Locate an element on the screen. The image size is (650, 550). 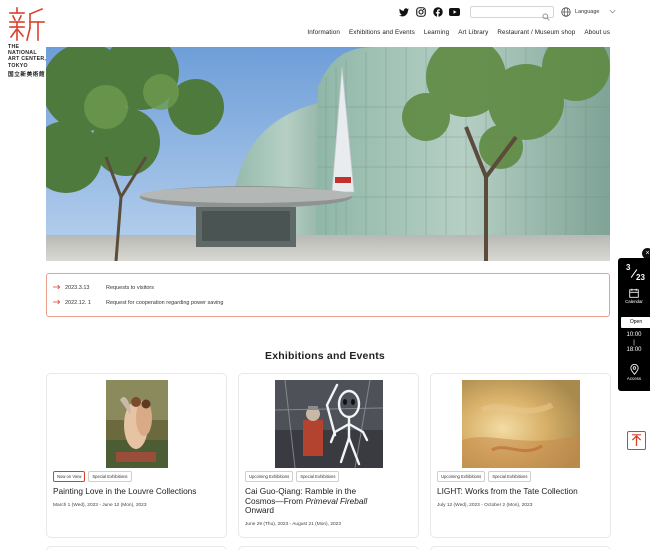
nav-about-us: About us is located at coordinates (597, 32).